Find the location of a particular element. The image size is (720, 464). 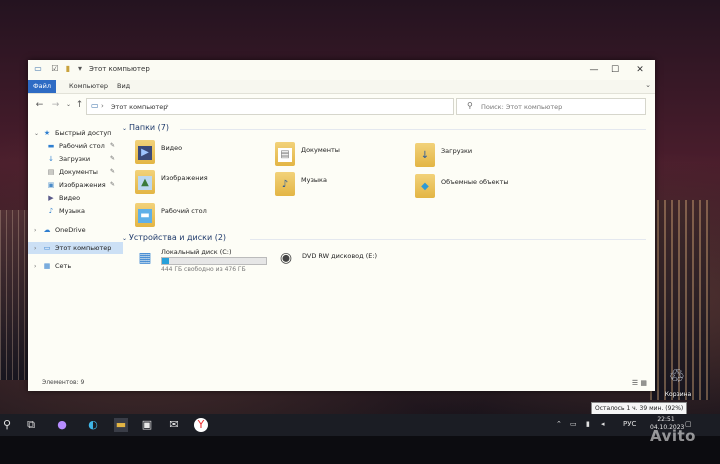

up-arrow-icon: ↑ is located at coordinates (79, 105).